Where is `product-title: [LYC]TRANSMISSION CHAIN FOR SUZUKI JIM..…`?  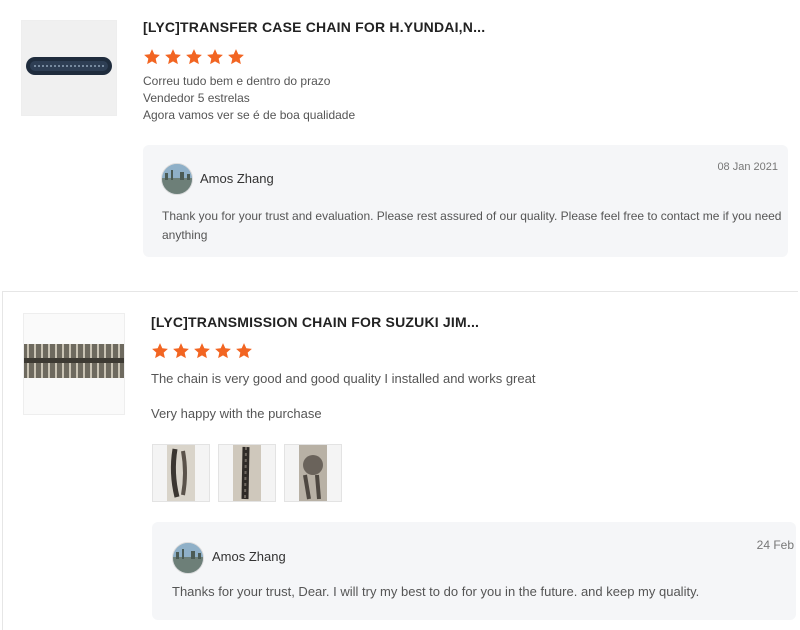 product-title: [LYC]TRANSMISSION CHAIN FOR SUZUKI JIM..… is located at coordinates (315, 322).